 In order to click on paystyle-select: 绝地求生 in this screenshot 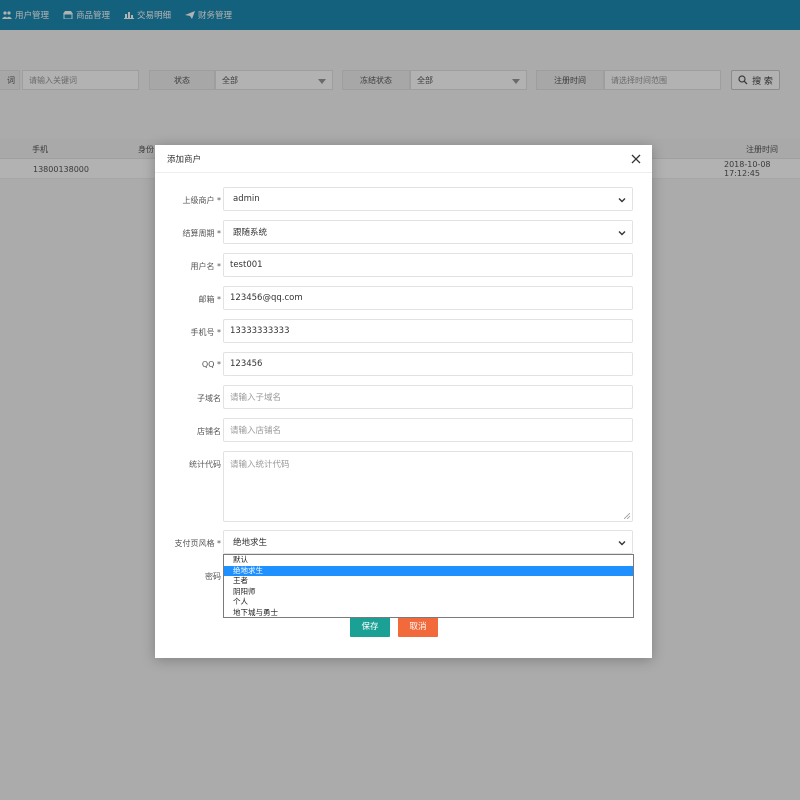, I will do `click(428, 542)`.